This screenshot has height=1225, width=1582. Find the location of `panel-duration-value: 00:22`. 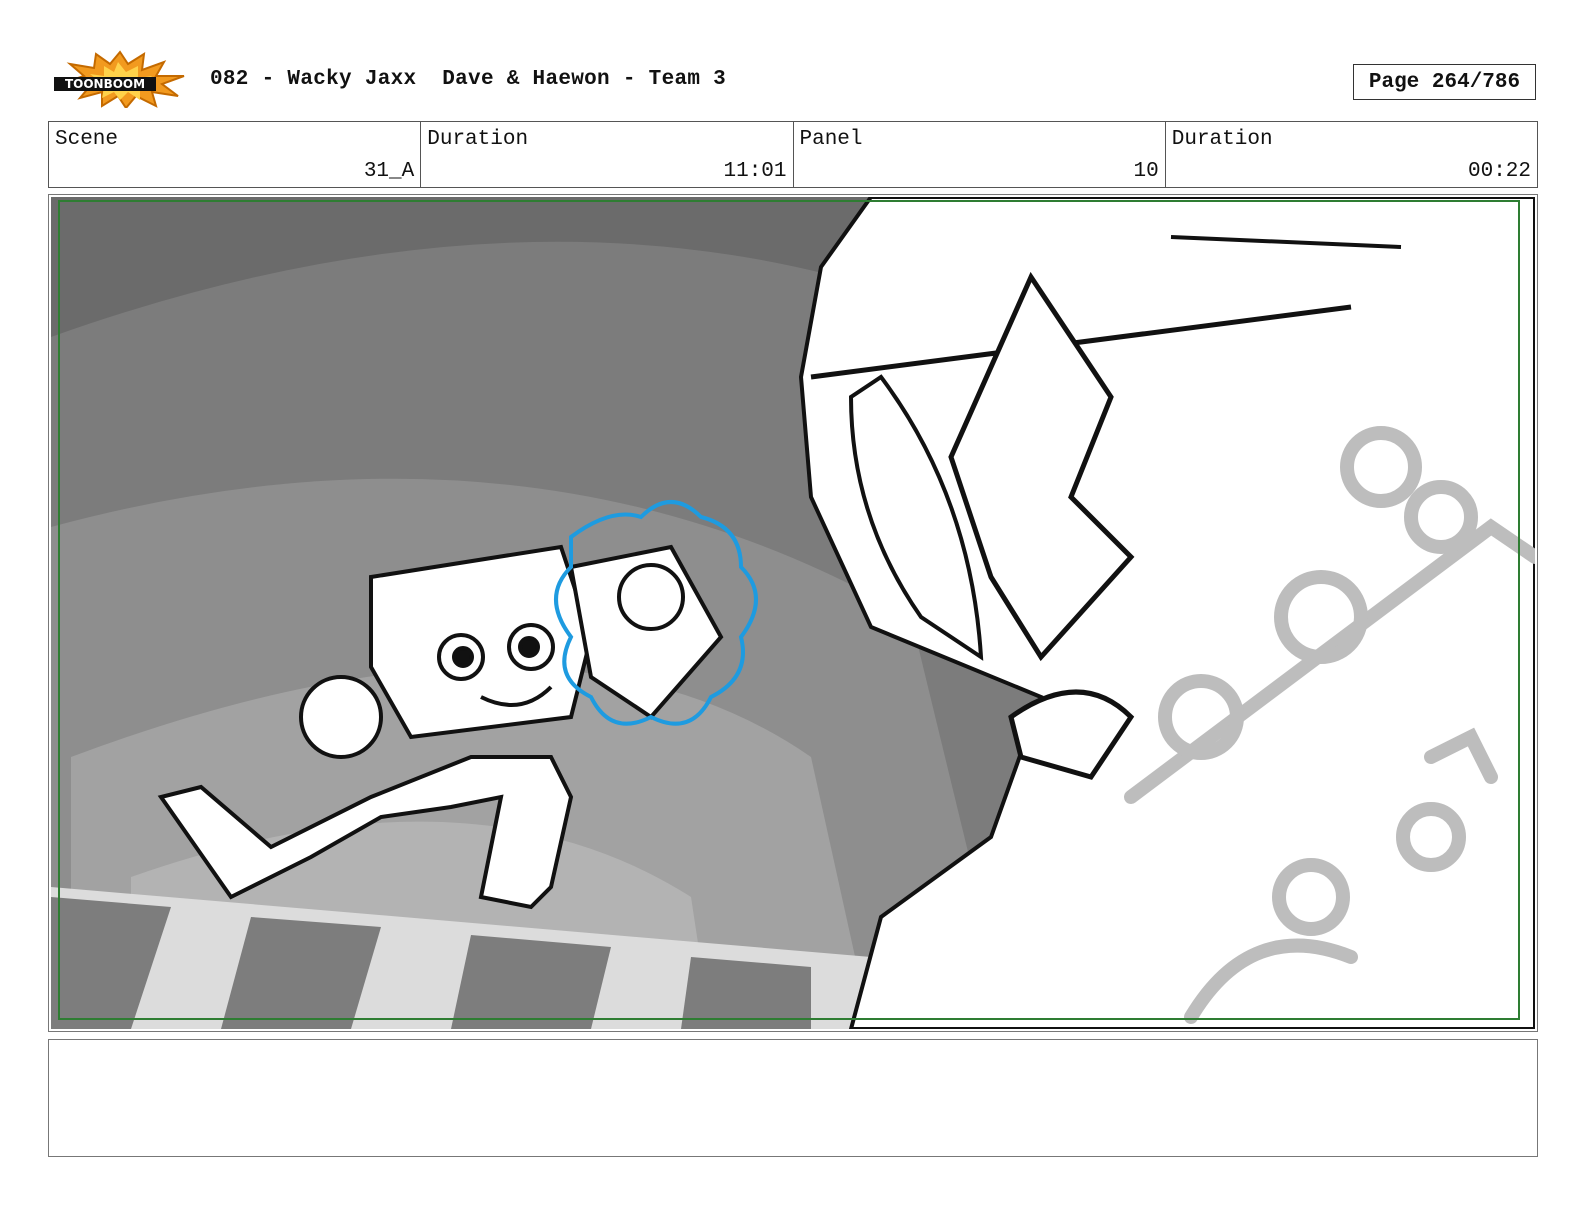

panel-duration-value: 00:22 is located at coordinates (1499, 171).